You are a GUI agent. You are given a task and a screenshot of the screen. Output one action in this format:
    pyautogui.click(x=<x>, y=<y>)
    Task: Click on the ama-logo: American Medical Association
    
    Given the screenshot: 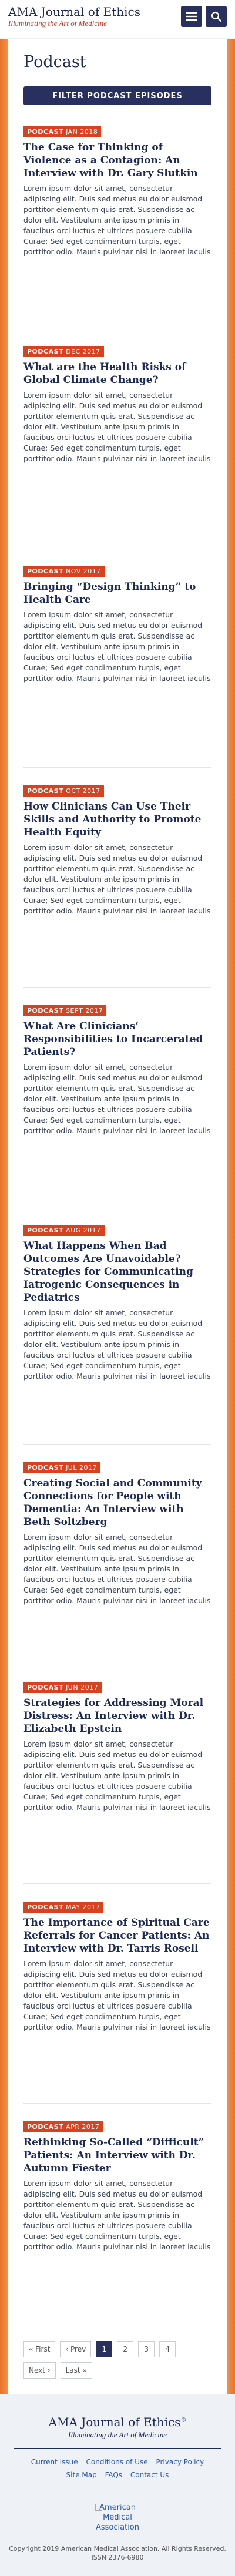 What is the action you would take?
    pyautogui.click(x=117, y=2518)
    